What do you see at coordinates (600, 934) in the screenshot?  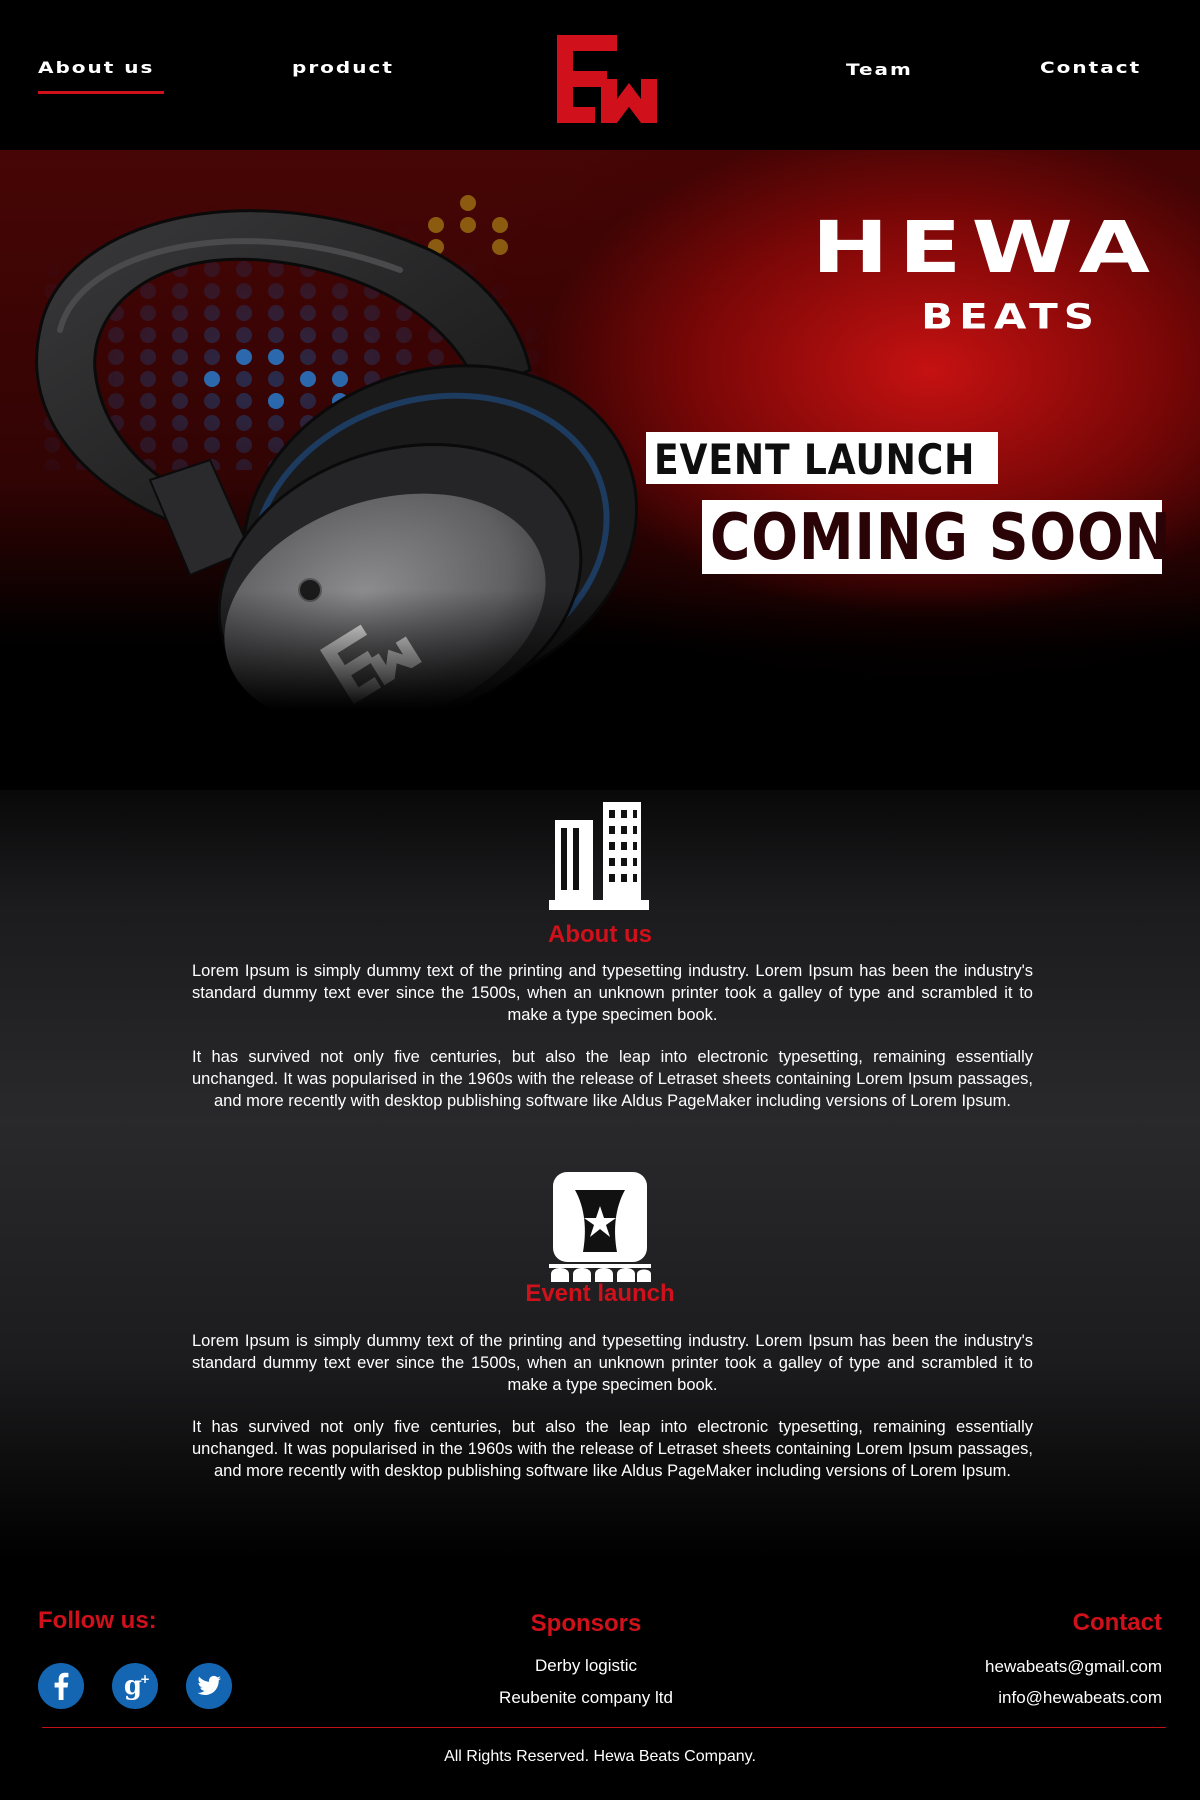 I see `about-section-title: About us` at bounding box center [600, 934].